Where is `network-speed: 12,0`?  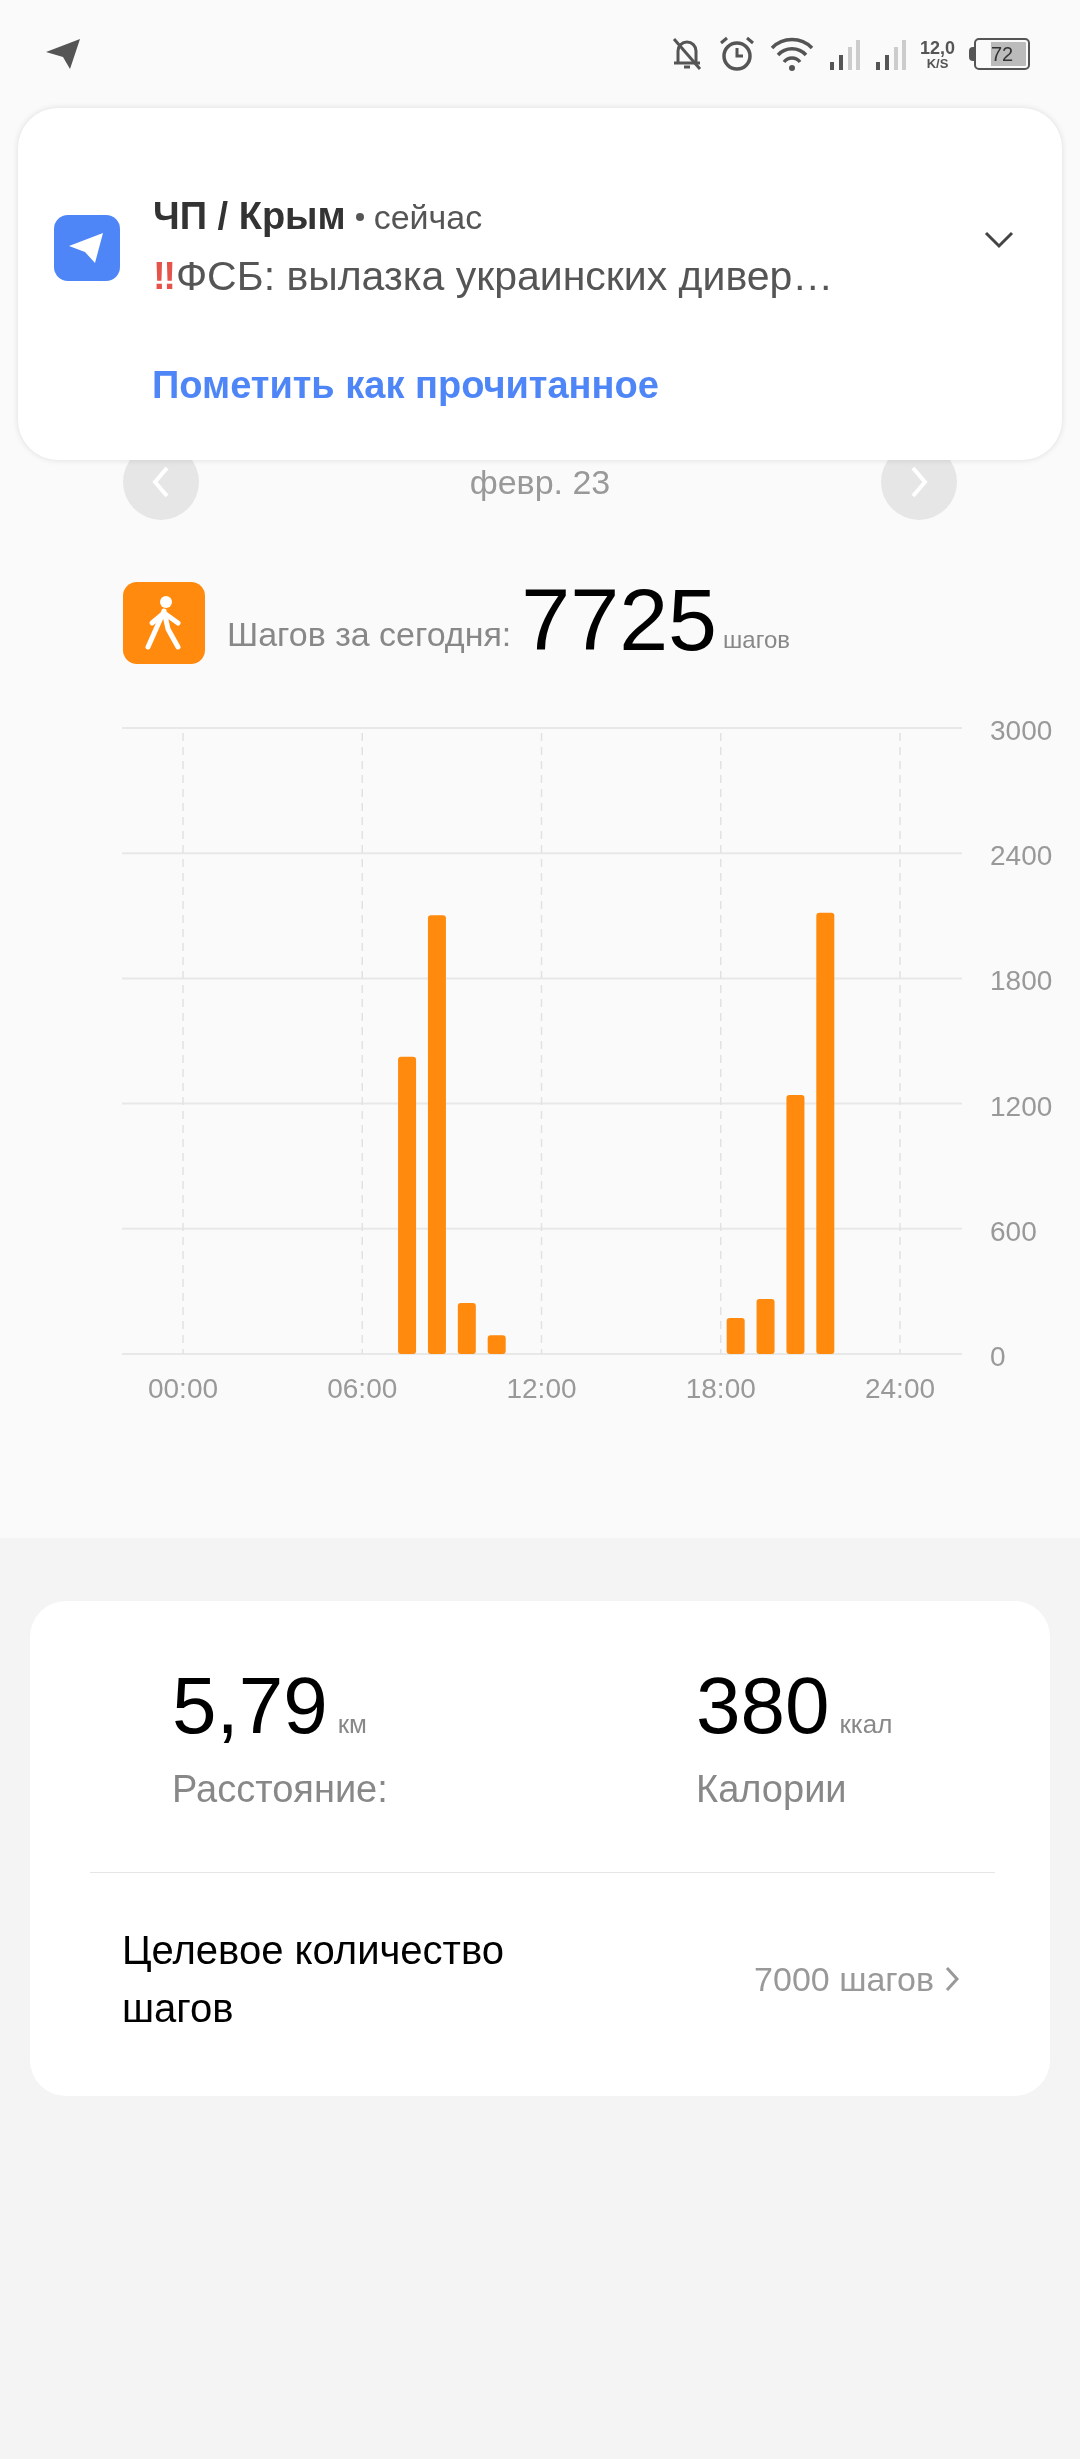 network-speed: 12,0 is located at coordinates (937, 47).